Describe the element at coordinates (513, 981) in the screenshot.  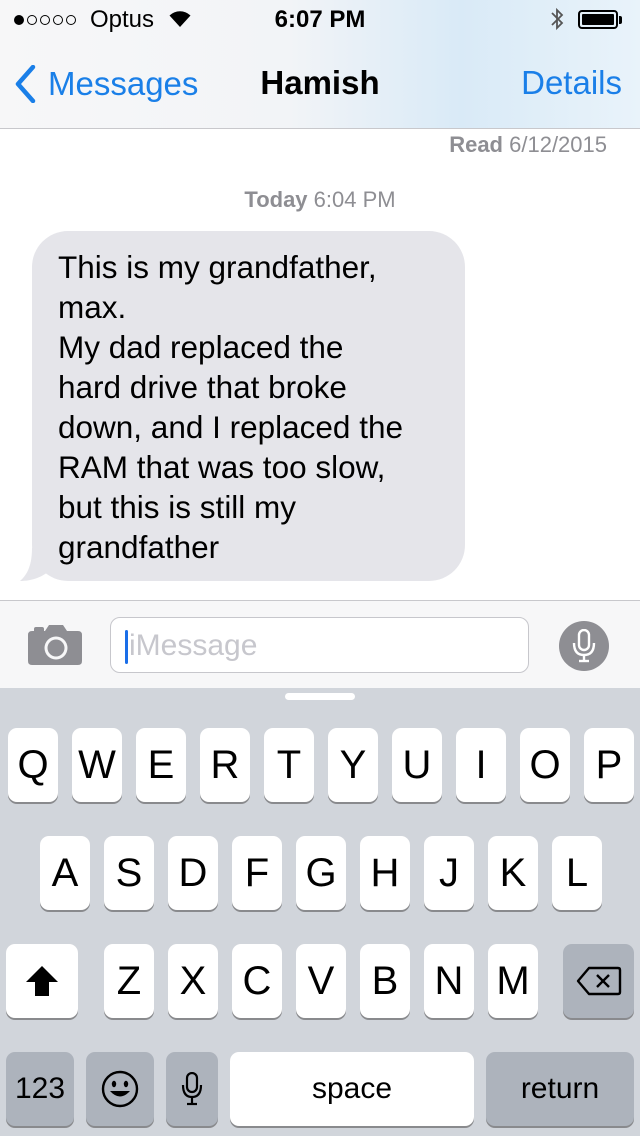
I see `key-m: M` at that location.